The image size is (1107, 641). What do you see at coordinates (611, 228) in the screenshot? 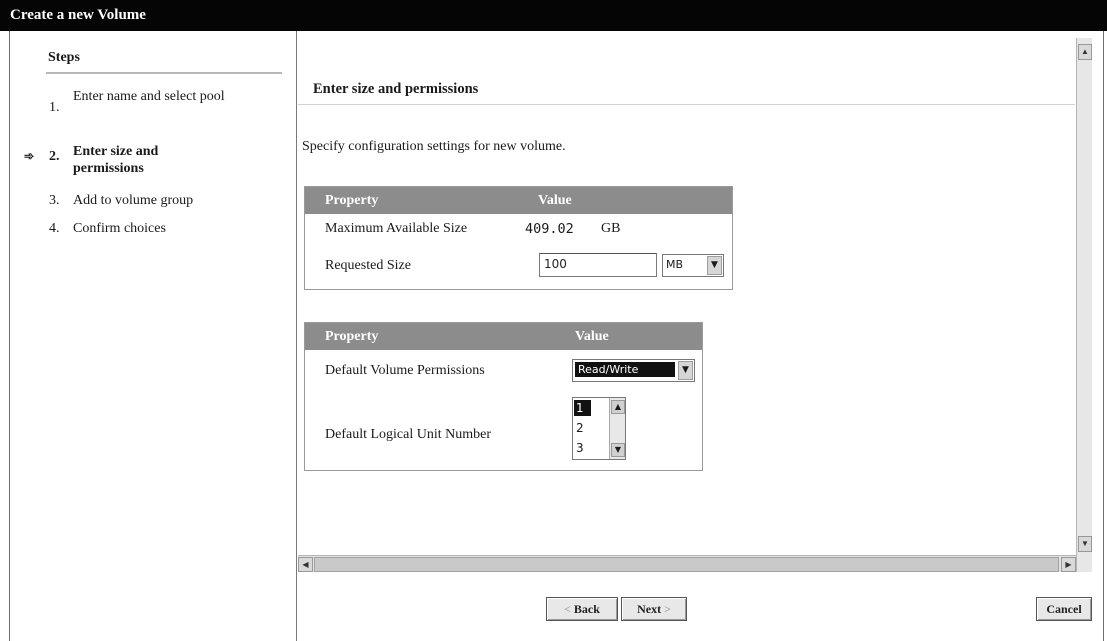
I see `max-size-unit: GB` at bounding box center [611, 228].